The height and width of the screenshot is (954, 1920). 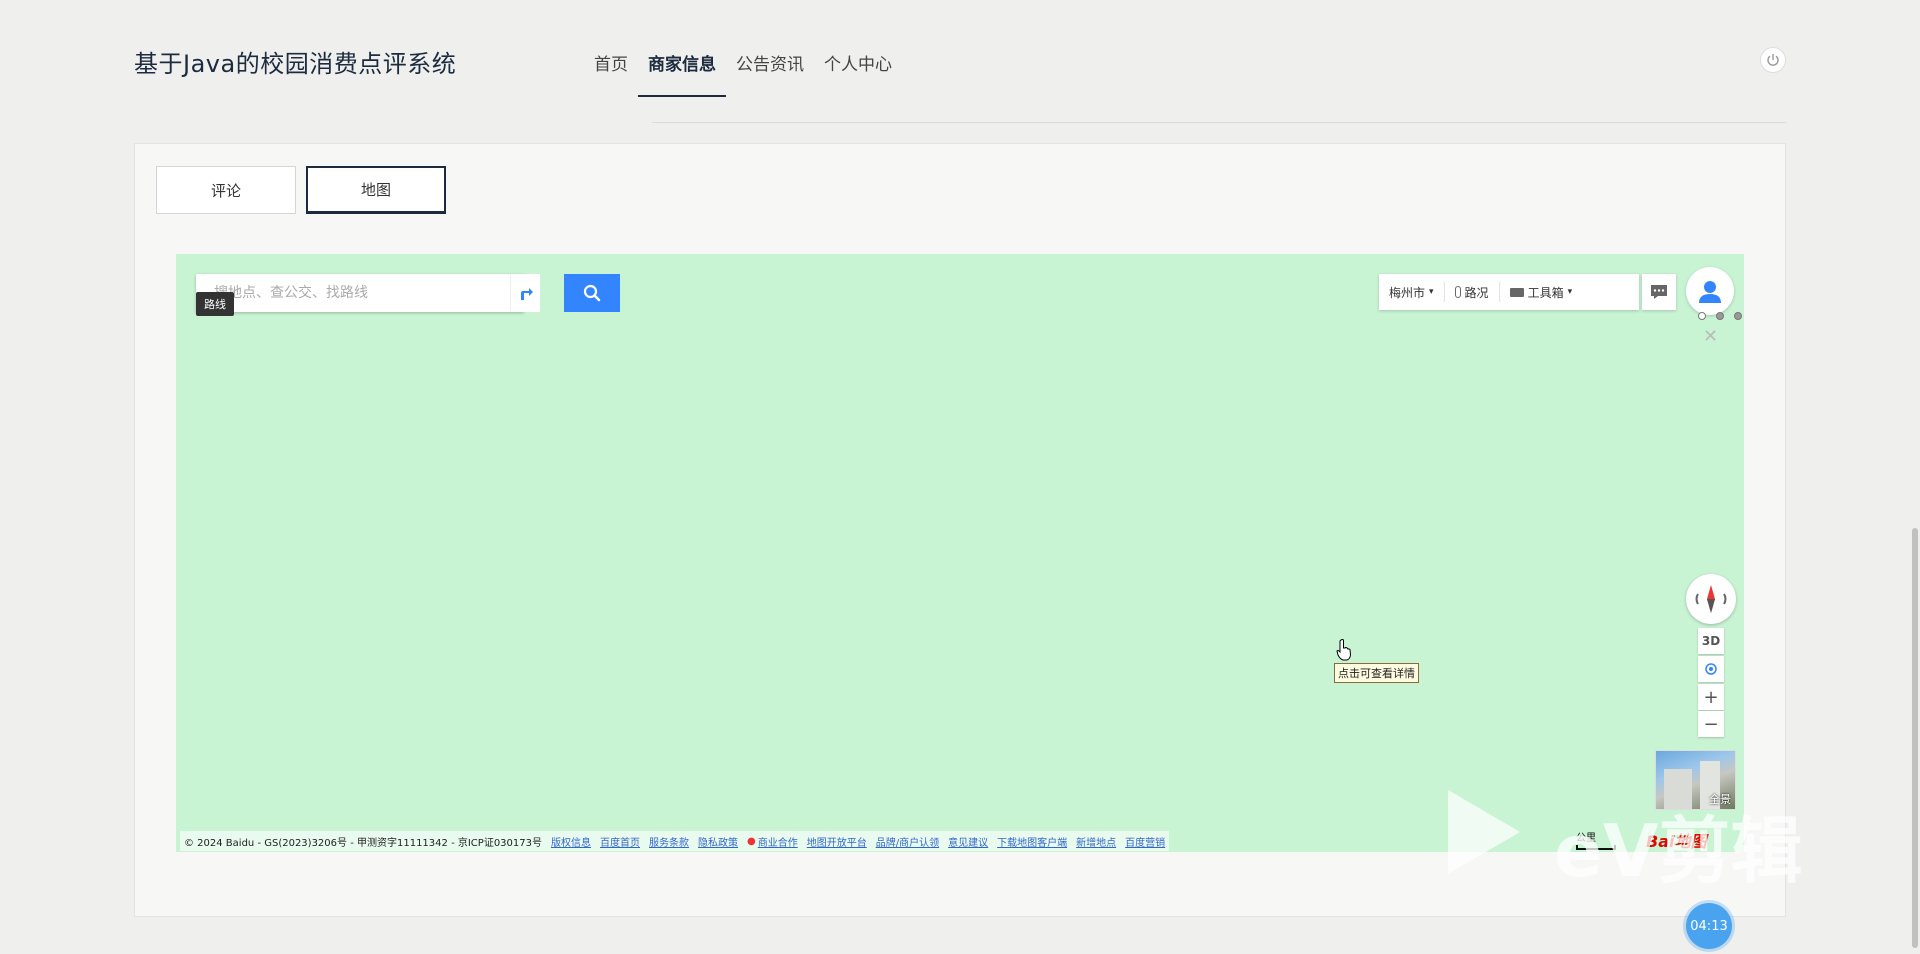 I want to click on traffic-button: 路况, so click(x=1472, y=292).